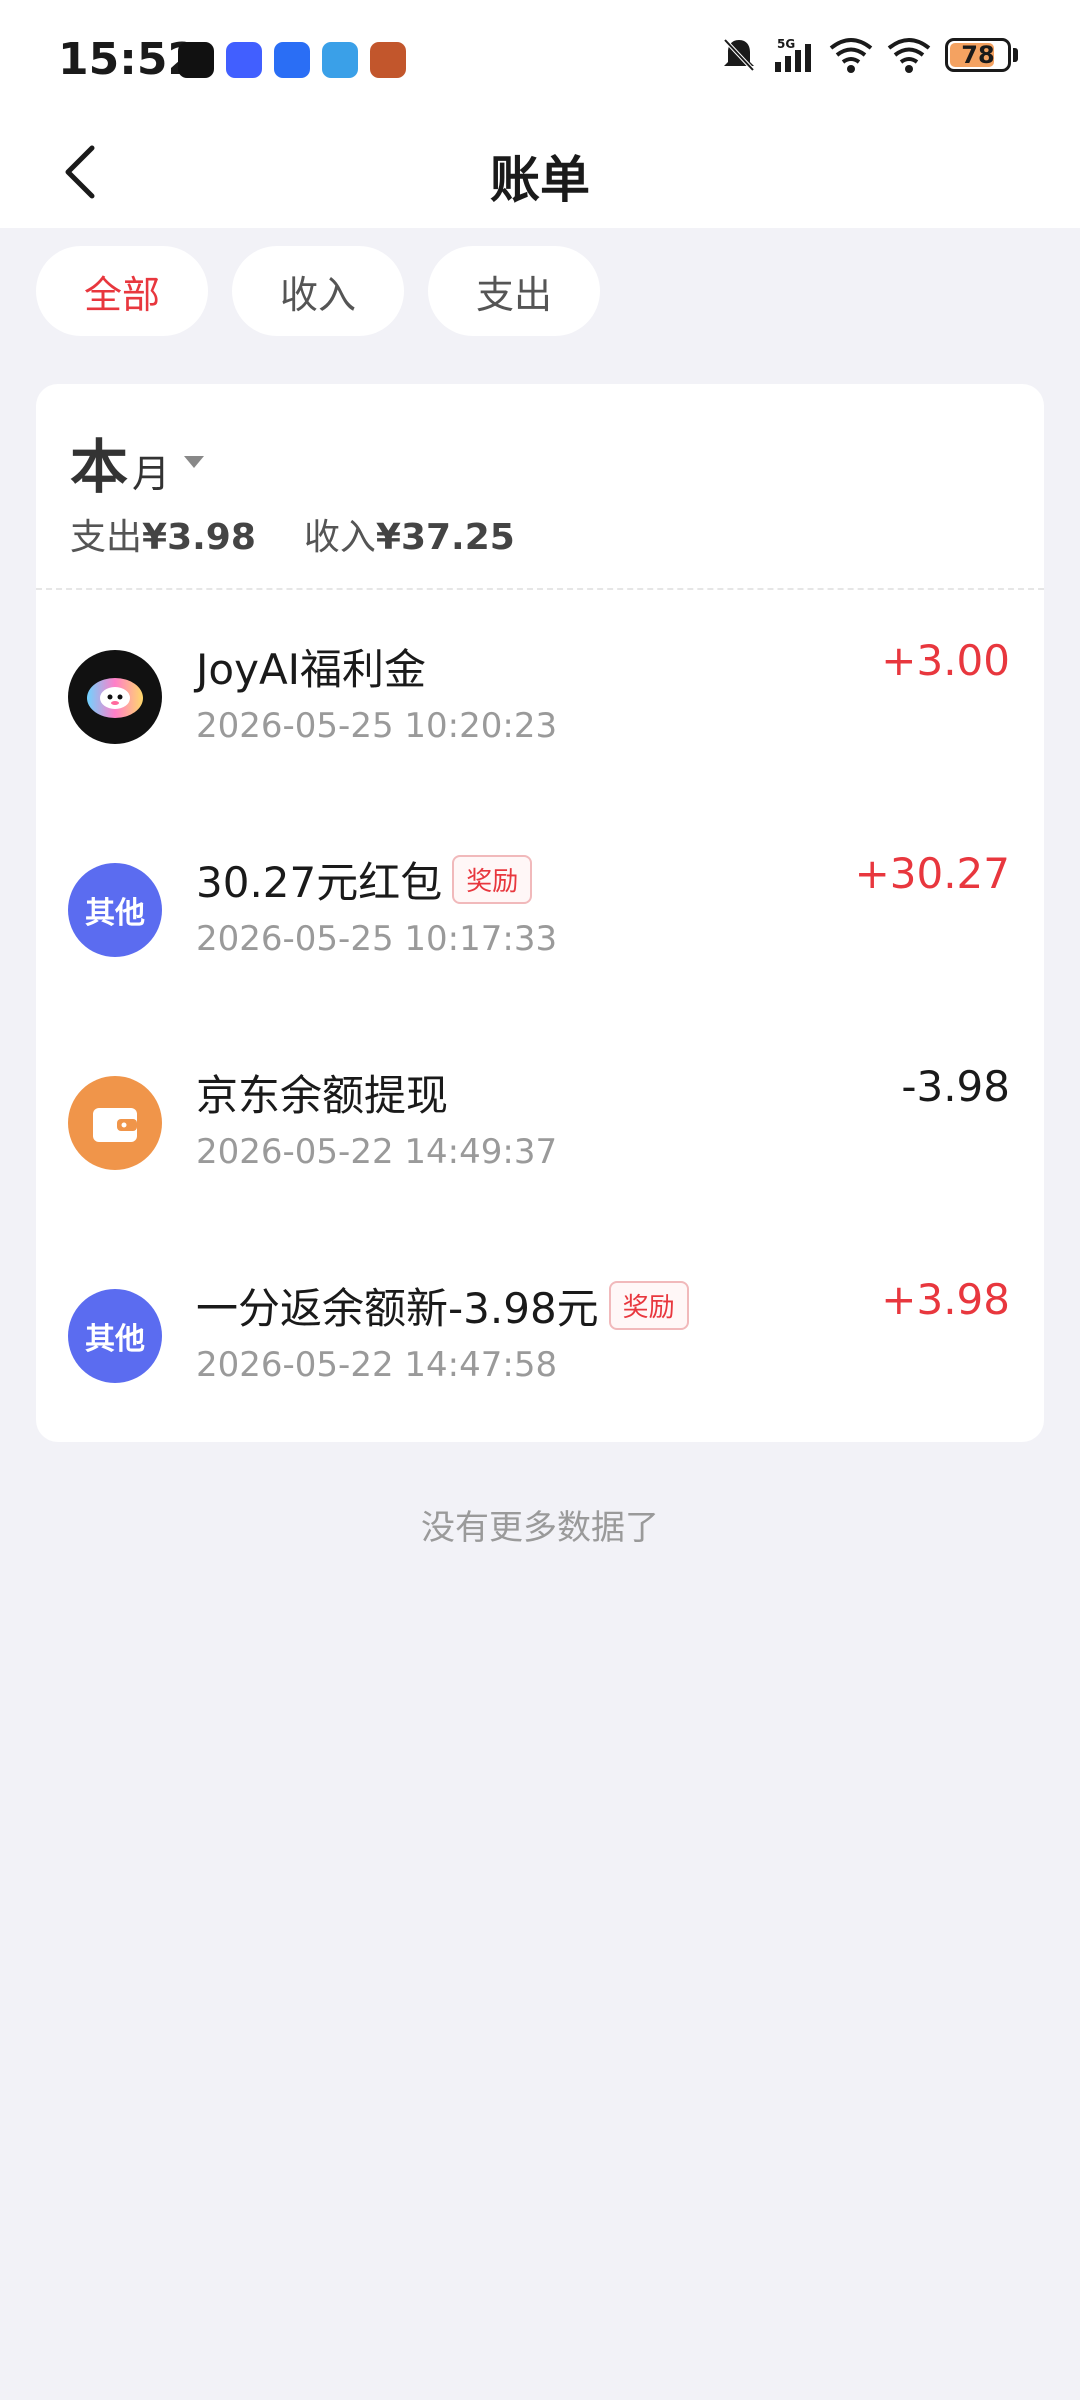 The width and height of the screenshot is (1080, 2400). Describe the element at coordinates (793, 54) in the screenshot. I see `cellular-signal-icon: 5G` at that location.